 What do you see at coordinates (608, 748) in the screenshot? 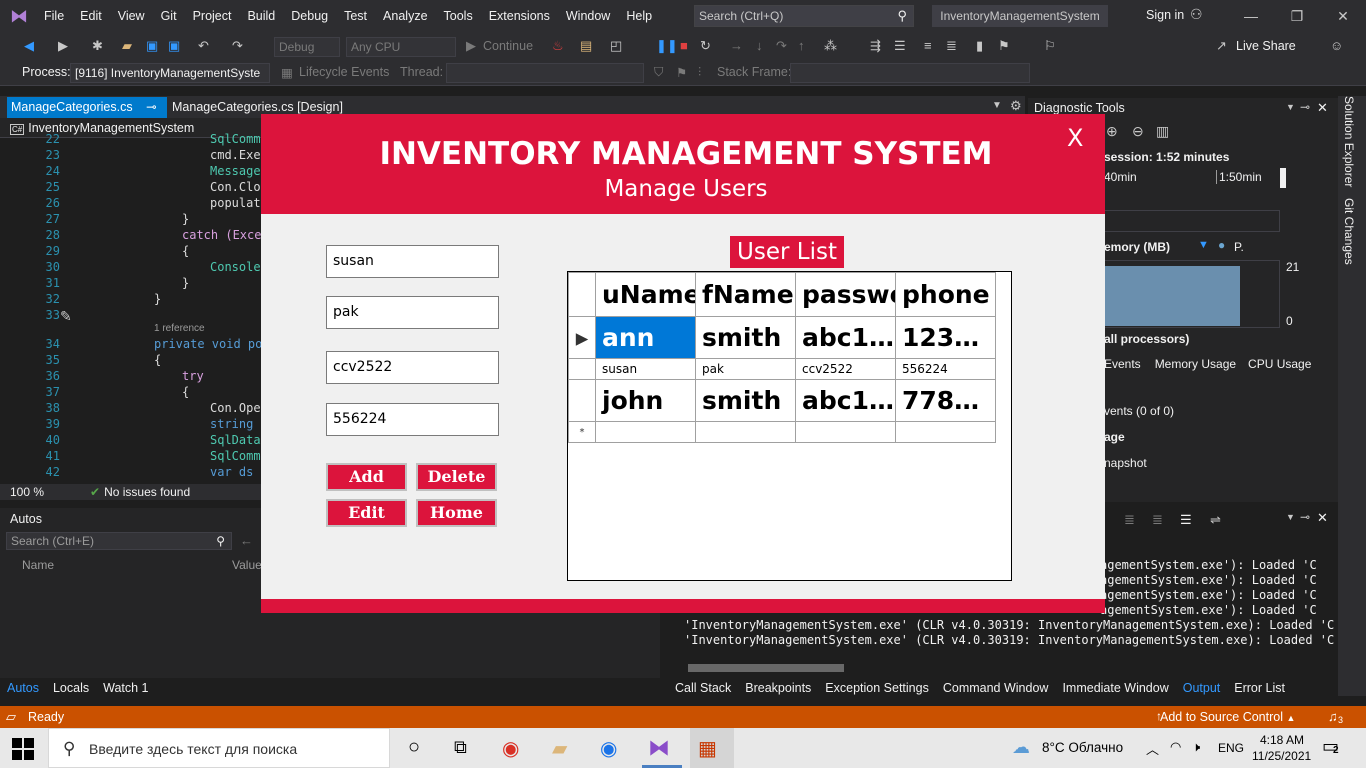
I see `chrome-second-icon: ◉` at bounding box center [608, 748].